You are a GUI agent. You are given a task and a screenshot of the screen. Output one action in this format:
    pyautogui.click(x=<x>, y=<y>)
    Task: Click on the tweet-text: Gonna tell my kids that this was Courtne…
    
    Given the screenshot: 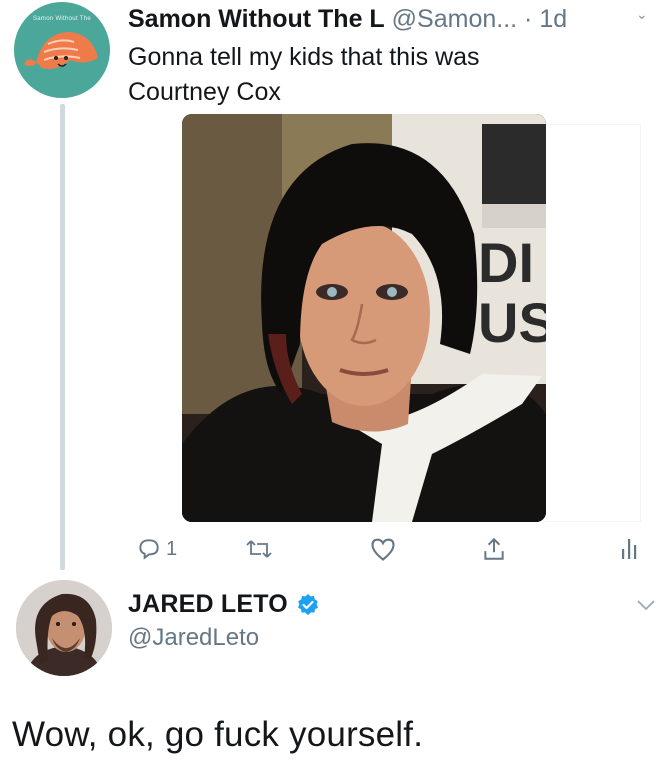 What is the action you would take?
    pyautogui.click(x=304, y=74)
    